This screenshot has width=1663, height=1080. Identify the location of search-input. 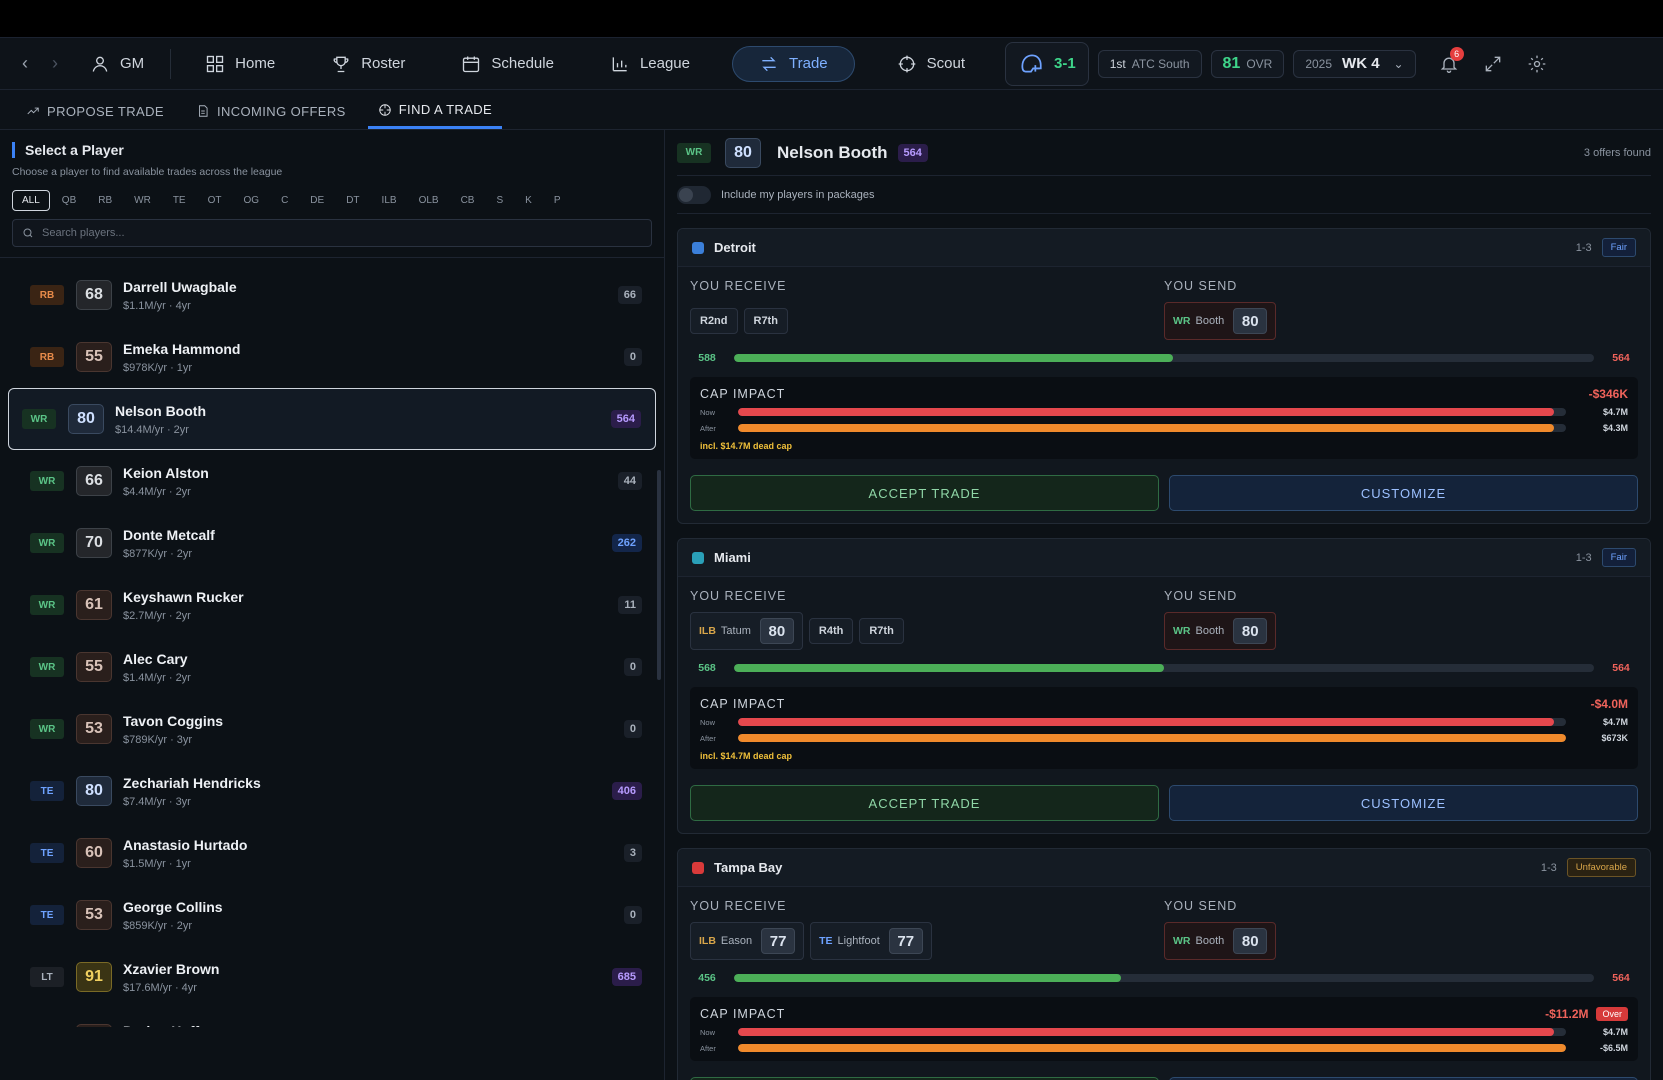
(342, 233).